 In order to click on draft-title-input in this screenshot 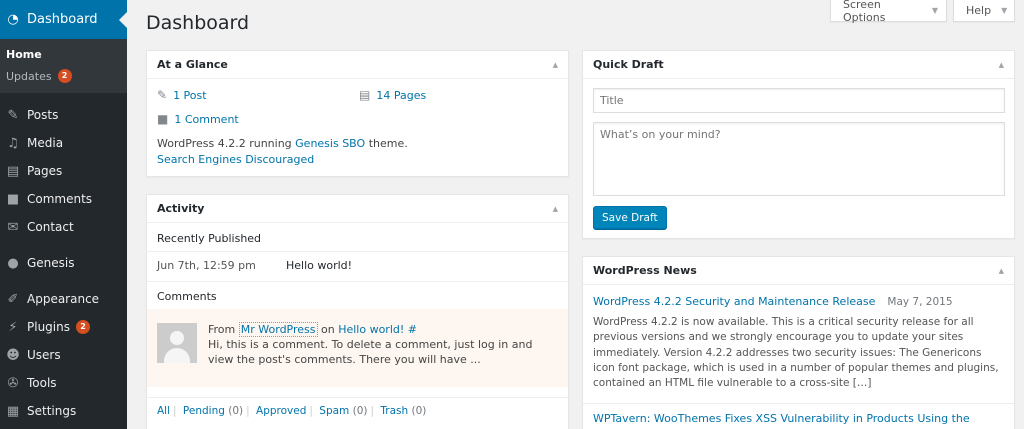, I will do `click(799, 100)`.